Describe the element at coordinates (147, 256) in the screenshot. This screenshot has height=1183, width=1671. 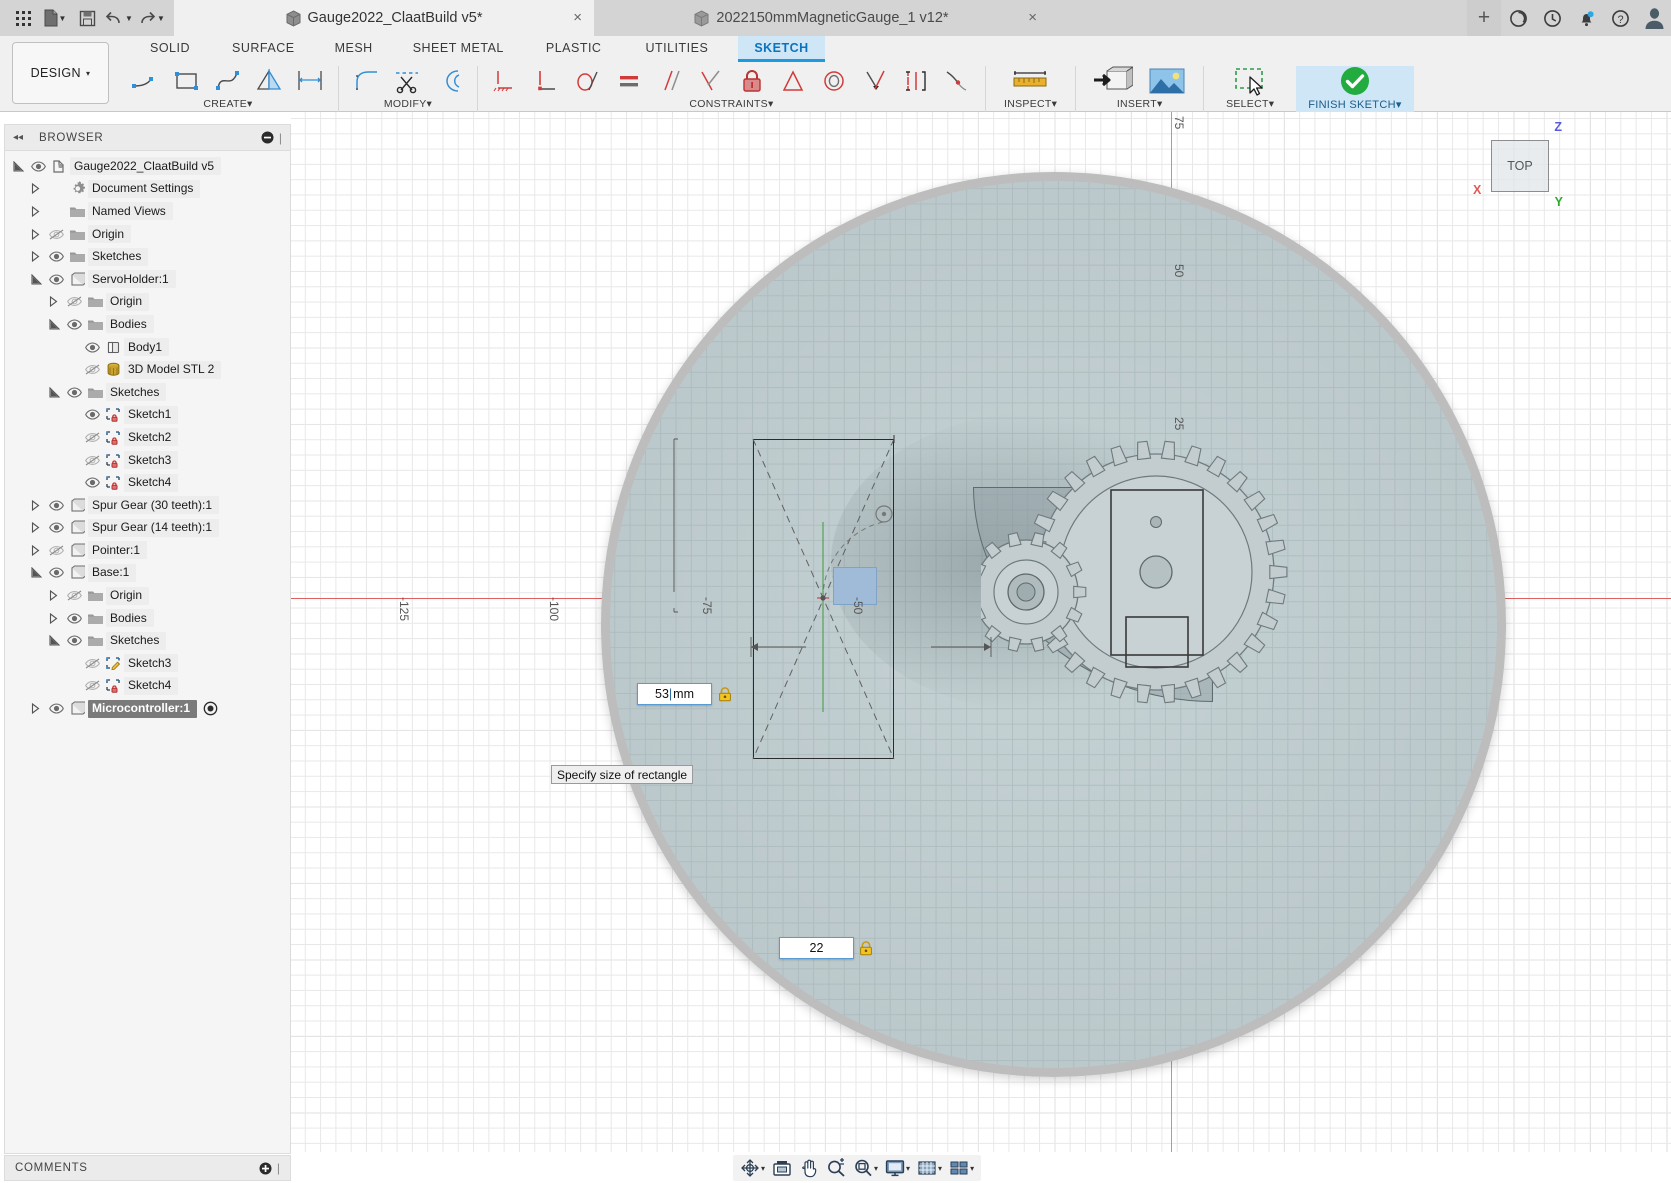
I see `browser-tree-row: Sketches` at that location.